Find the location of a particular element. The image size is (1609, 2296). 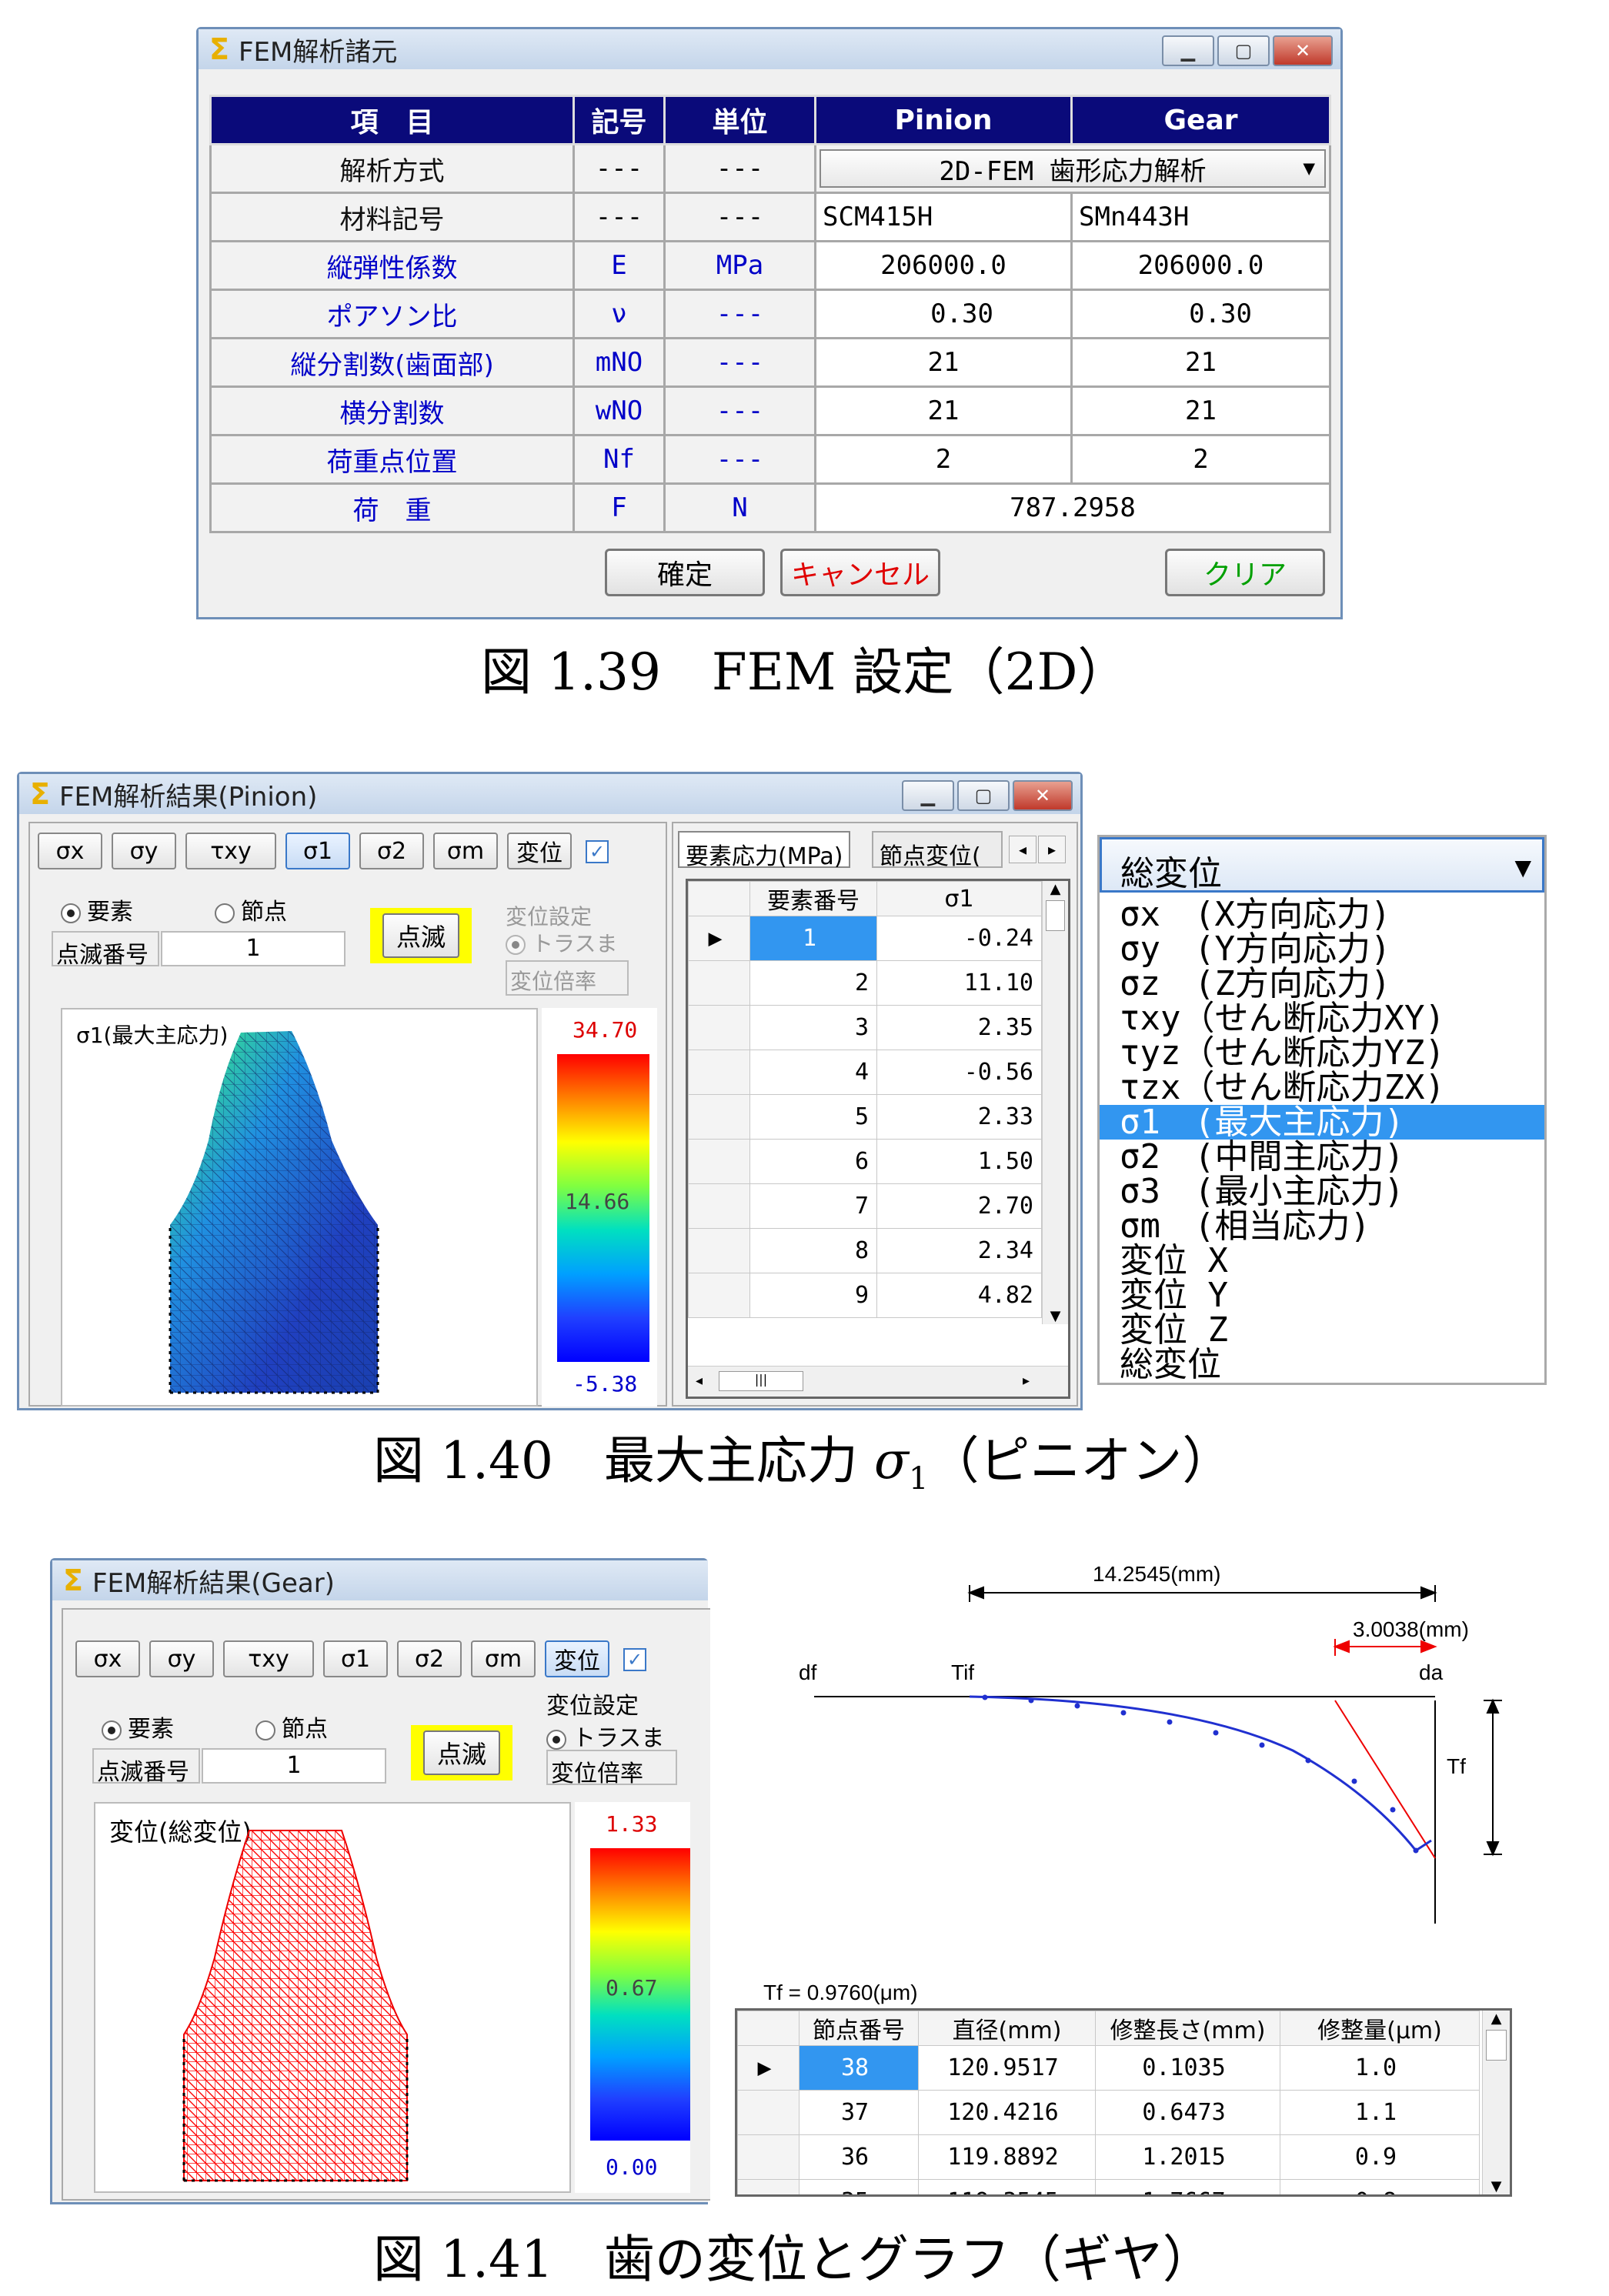

sigma1-cell: 2.35 is located at coordinates (959, 1027).